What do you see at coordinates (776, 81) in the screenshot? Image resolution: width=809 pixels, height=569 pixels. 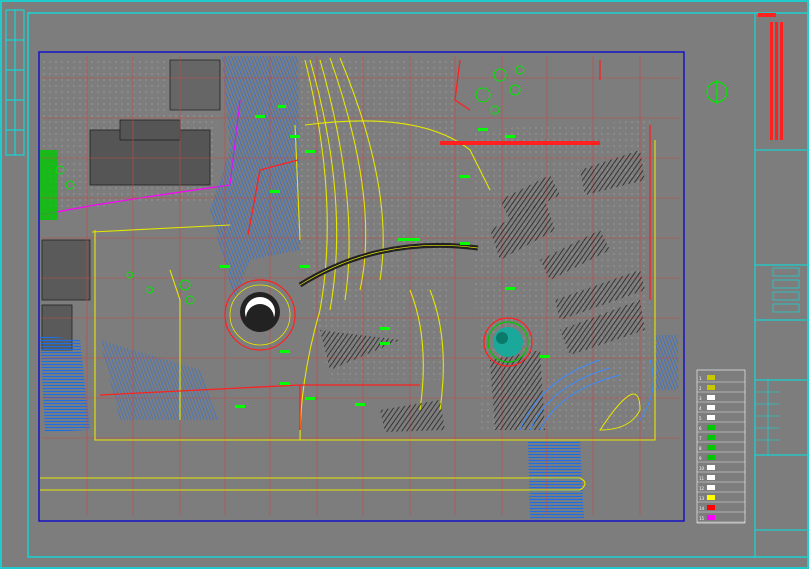 I see `title-text-bars` at bounding box center [776, 81].